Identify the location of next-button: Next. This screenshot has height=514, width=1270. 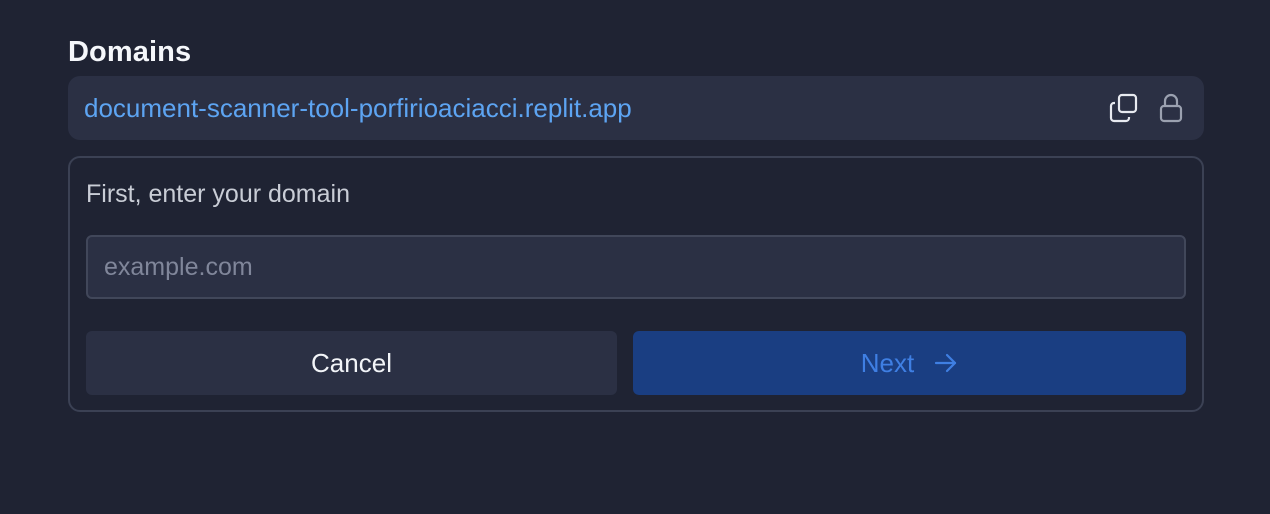
(909, 363).